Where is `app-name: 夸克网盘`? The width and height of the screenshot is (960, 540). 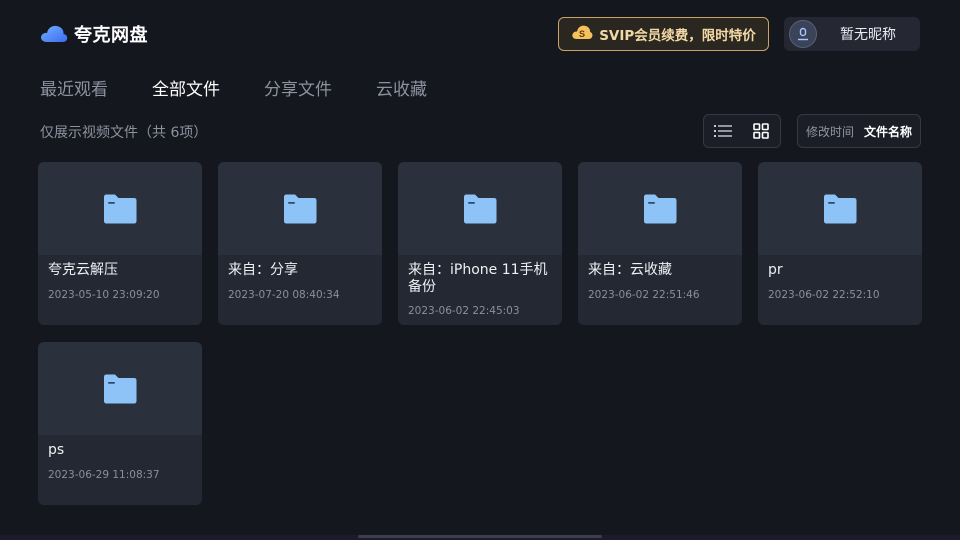 app-name: 夸克网盘 is located at coordinates (111, 35).